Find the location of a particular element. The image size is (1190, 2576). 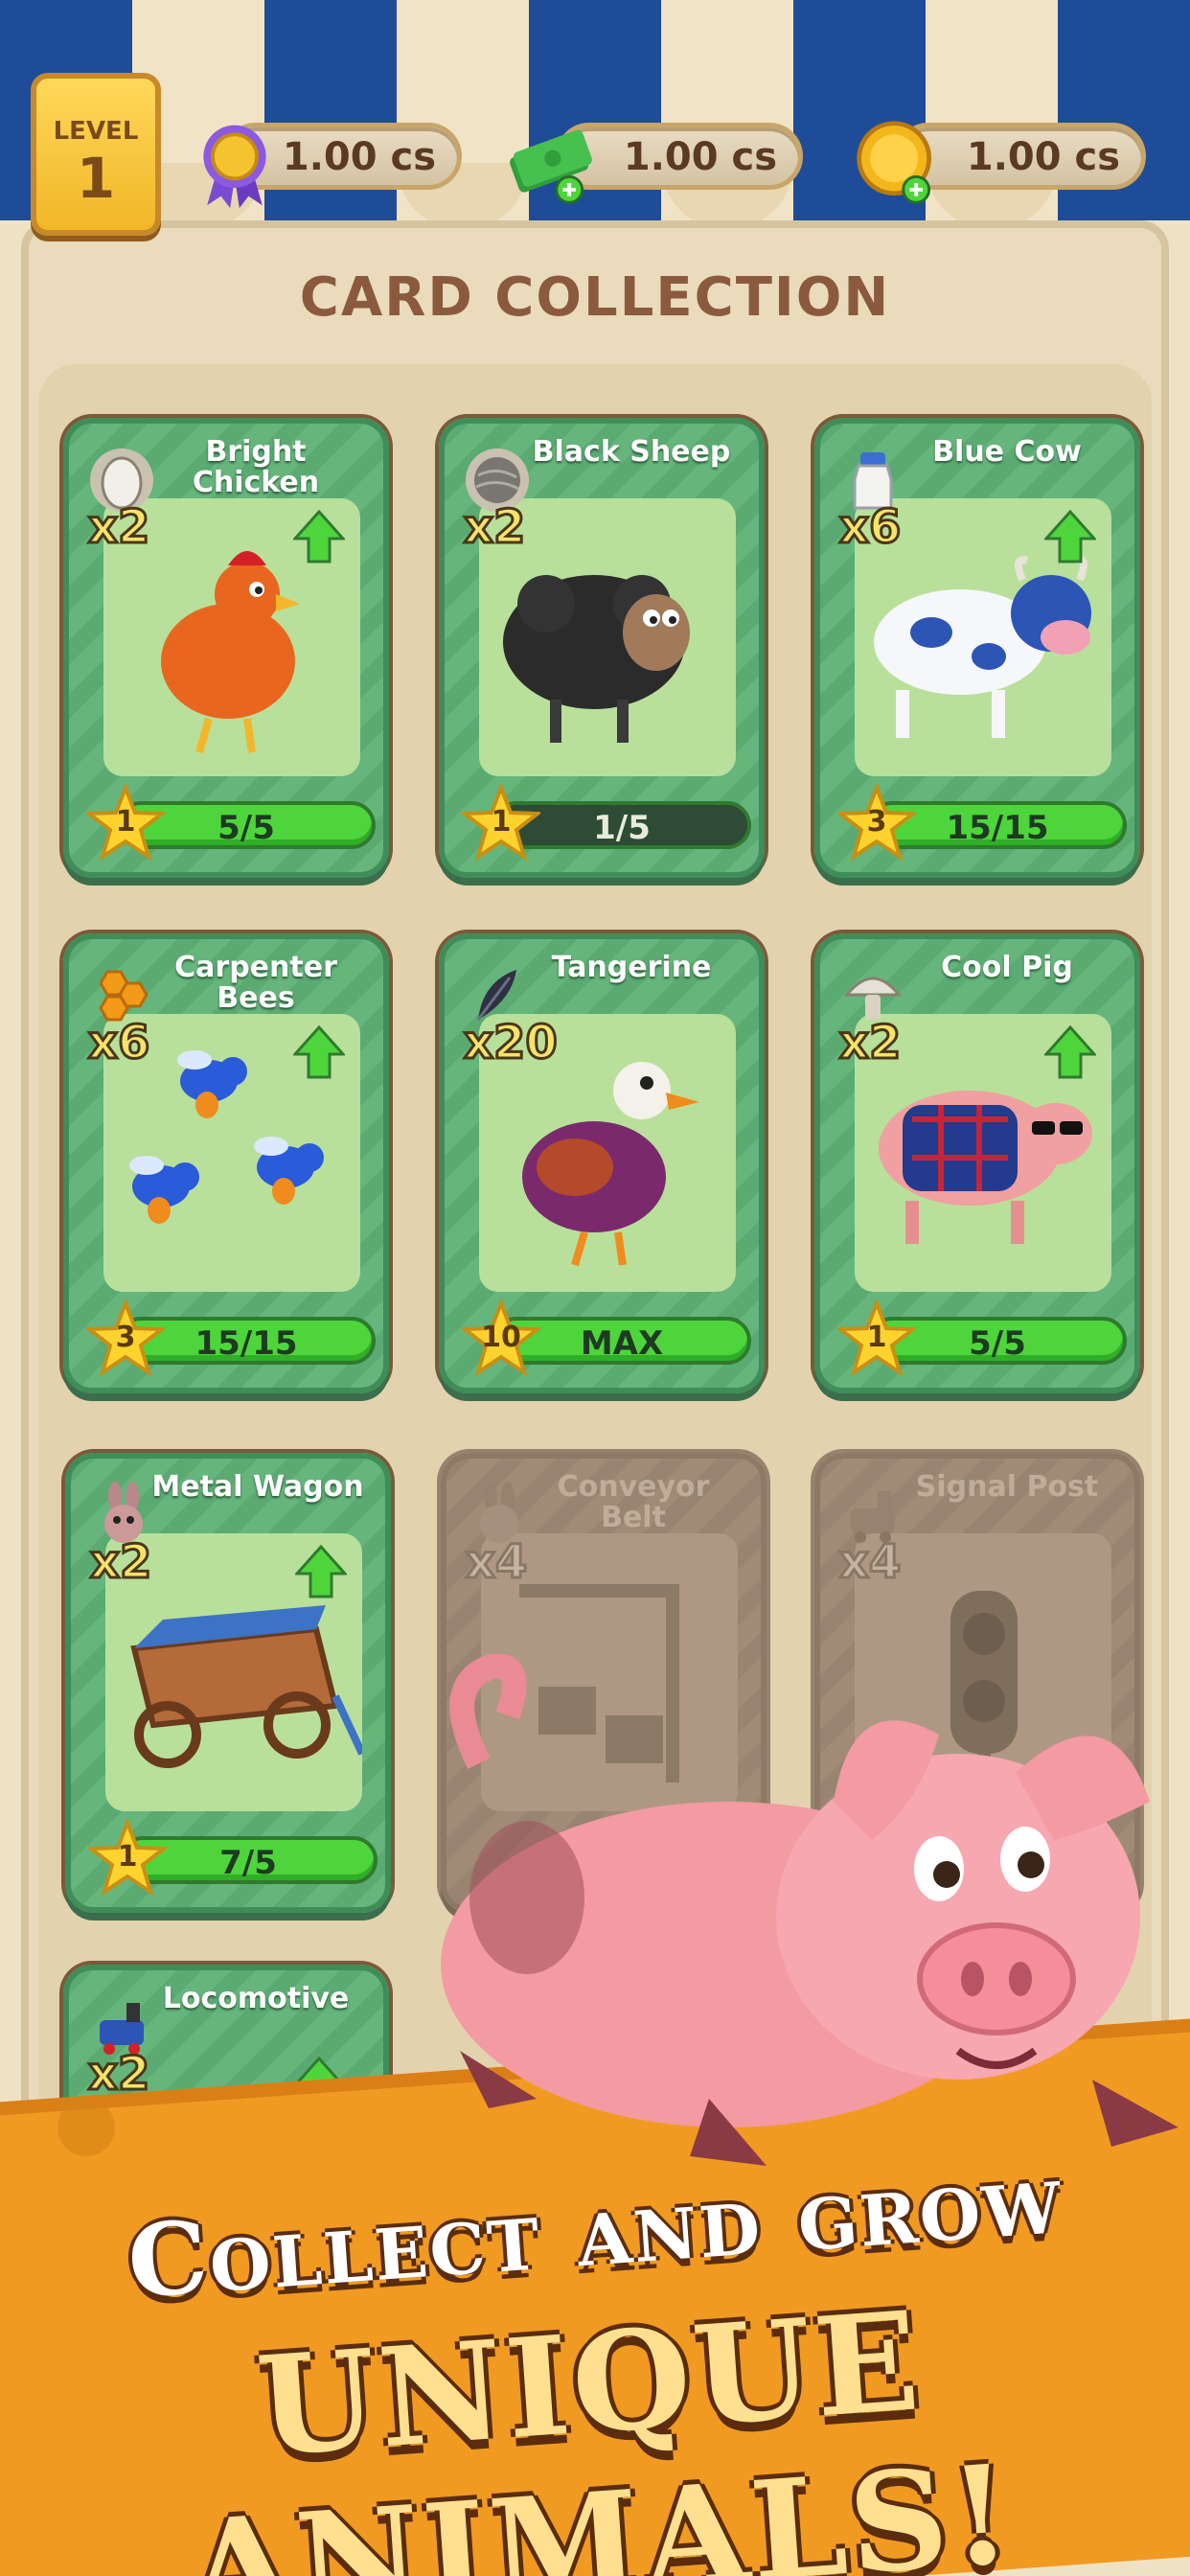

card-bright-chicken: Bright Chicken x2 5/5 1 is located at coordinates (226, 648).